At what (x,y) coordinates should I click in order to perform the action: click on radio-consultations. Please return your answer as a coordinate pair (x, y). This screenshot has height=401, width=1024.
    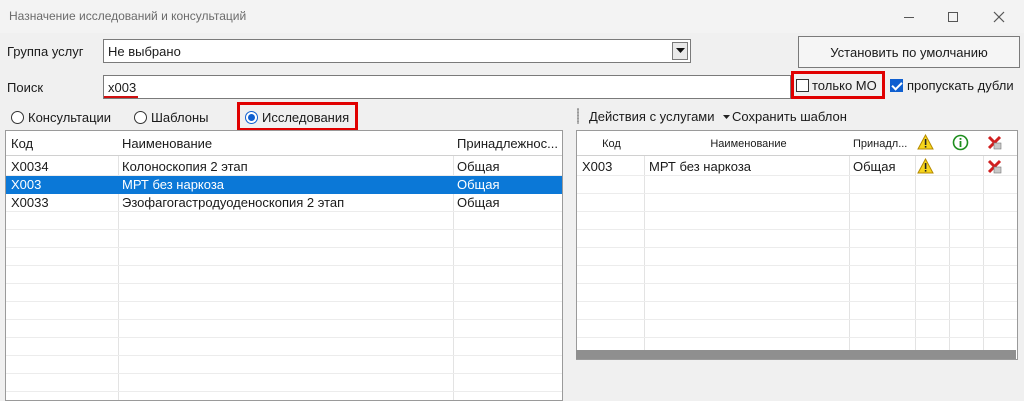
    Looking at the image, I should click on (17, 117).